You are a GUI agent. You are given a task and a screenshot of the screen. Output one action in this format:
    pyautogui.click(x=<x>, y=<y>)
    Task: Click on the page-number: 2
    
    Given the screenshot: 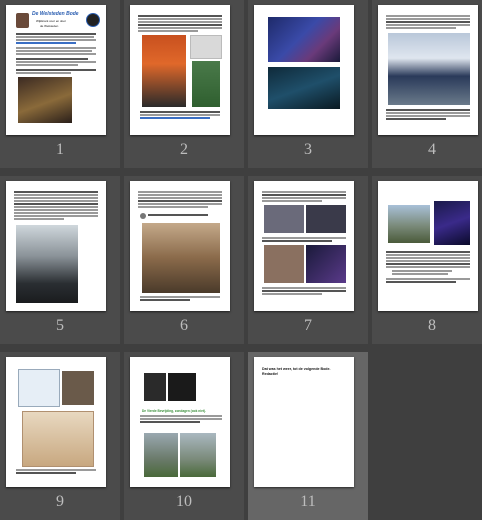 What is the action you would take?
    pyautogui.click(x=184, y=149)
    